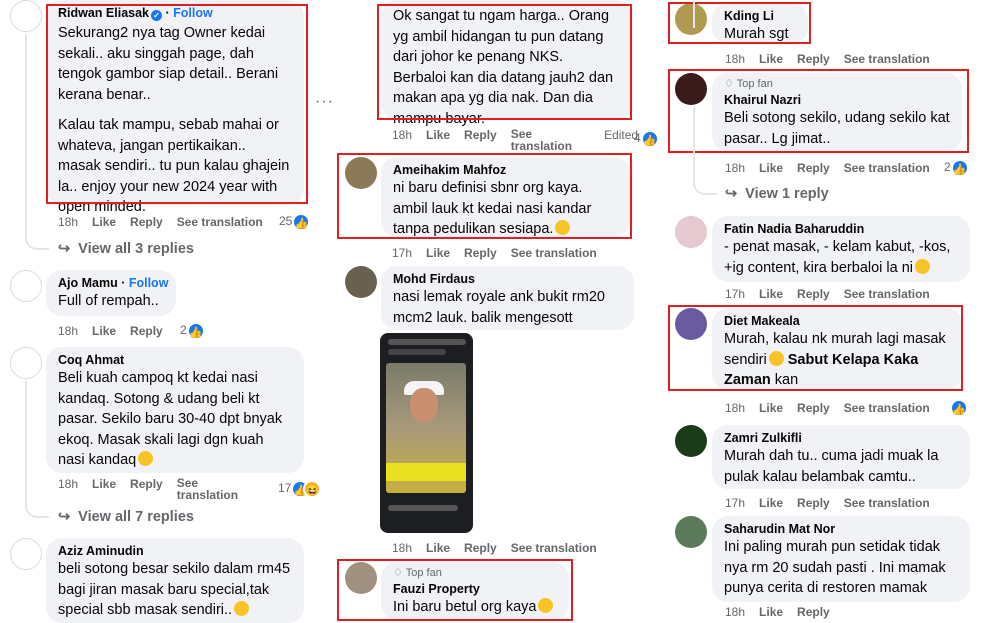 Image resolution: width=1000 pixels, height=623 pixels. What do you see at coordinates (777, 194) in the screenshot?
I see `view-replies-button: ↪ View 1 reply` at bounding box center [777, 194].